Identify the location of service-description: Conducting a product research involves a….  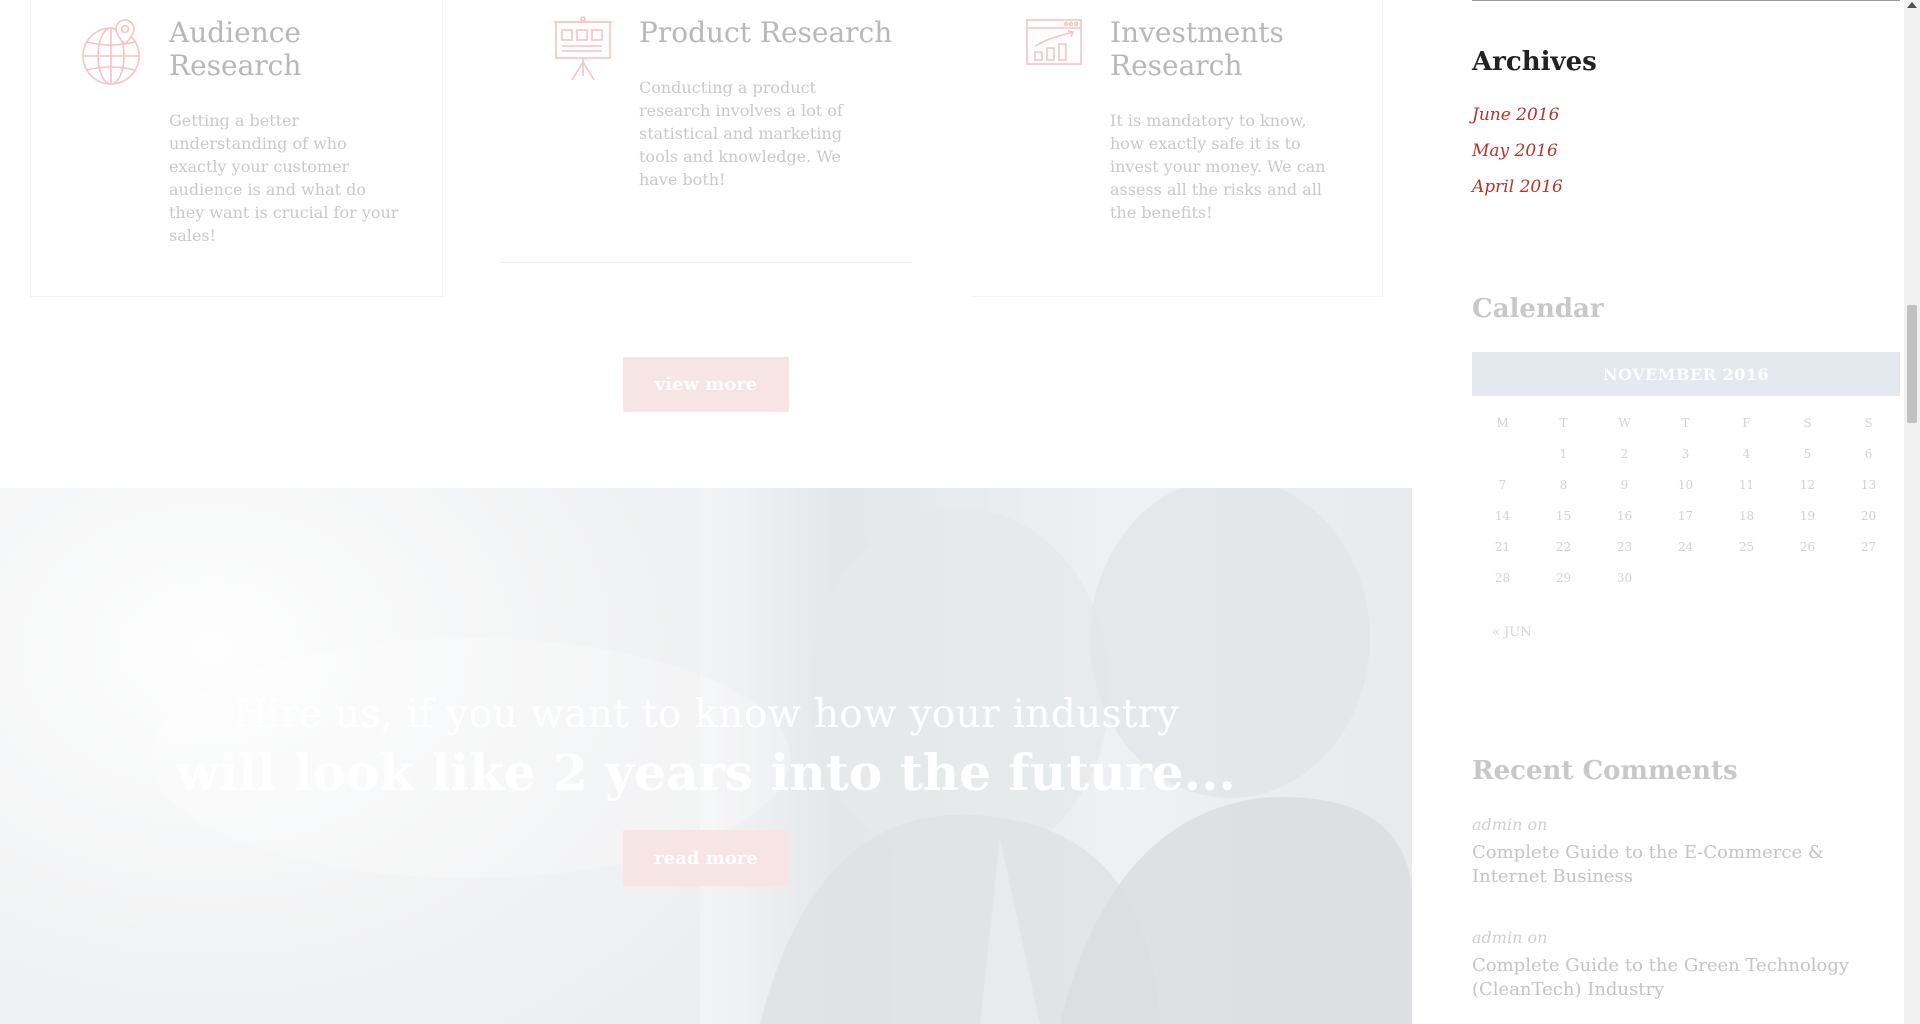
(741, 133).